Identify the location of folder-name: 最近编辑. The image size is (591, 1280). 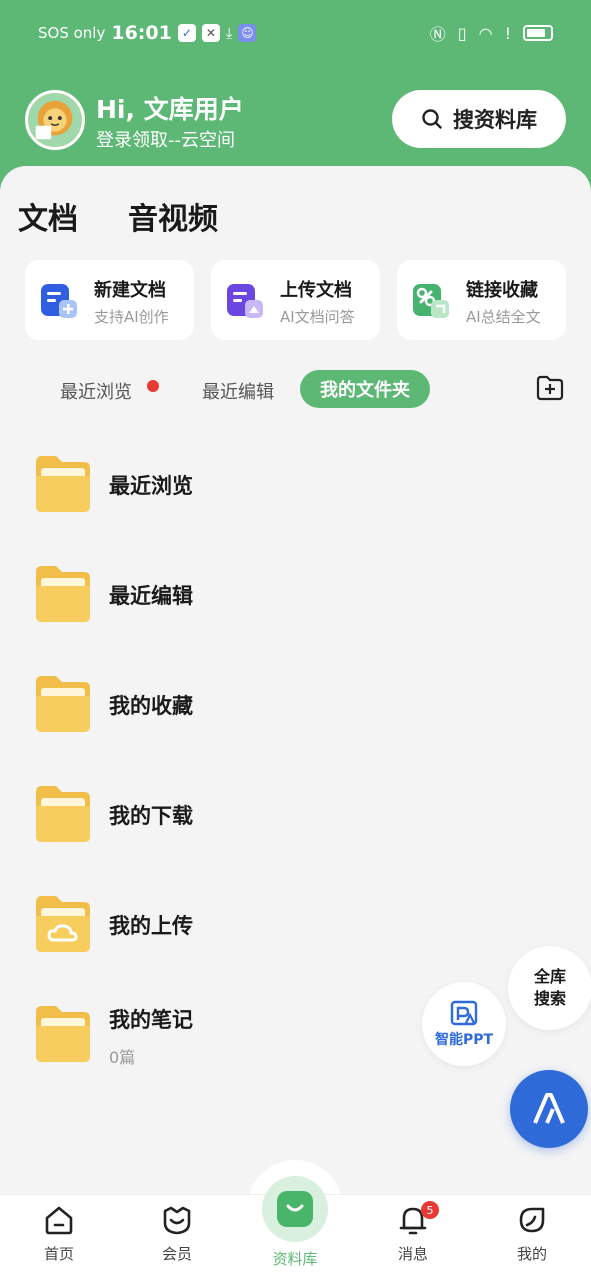
(151, 596).